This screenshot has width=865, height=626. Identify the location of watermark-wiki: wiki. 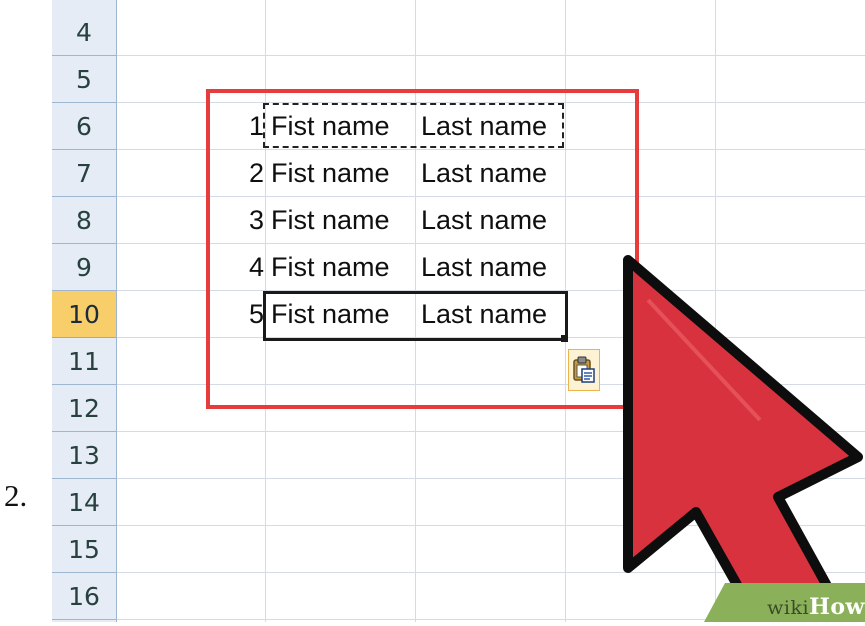
(788, 608).